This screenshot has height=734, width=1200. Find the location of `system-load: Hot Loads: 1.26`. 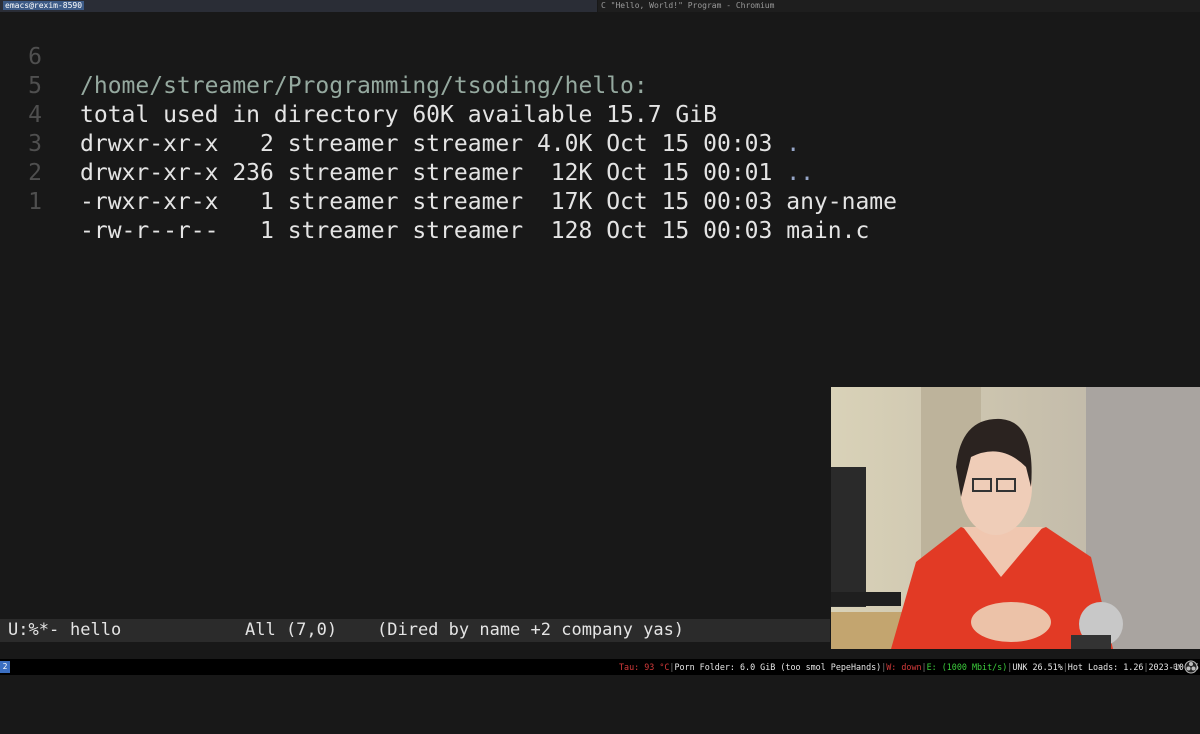

system-load: Hot Loads: 1.26 is located at coordinates (1105, 667).